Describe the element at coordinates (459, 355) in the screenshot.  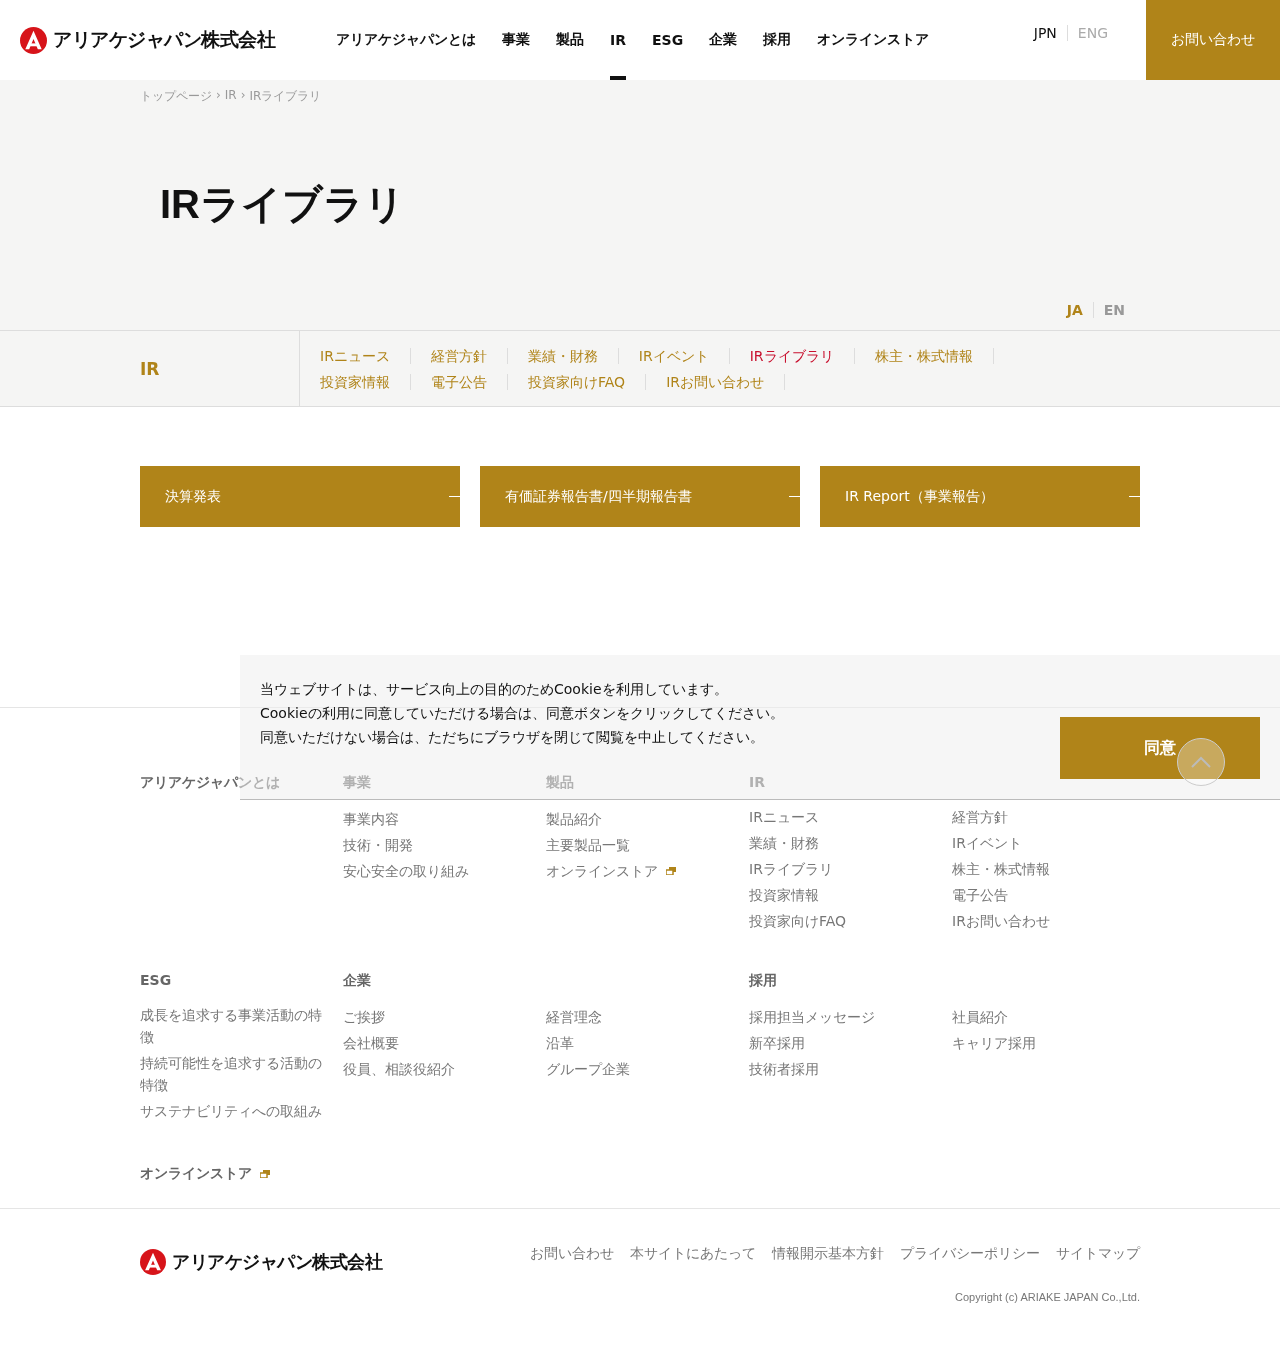
I see `subnav-link: 経営方針` at that location.